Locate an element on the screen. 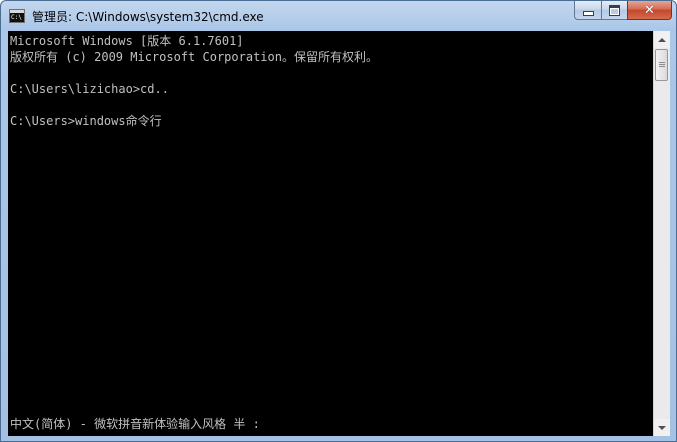 The width and height of the screenshot is (677, 442). maximize-icon is located at coordinates (614, 10).